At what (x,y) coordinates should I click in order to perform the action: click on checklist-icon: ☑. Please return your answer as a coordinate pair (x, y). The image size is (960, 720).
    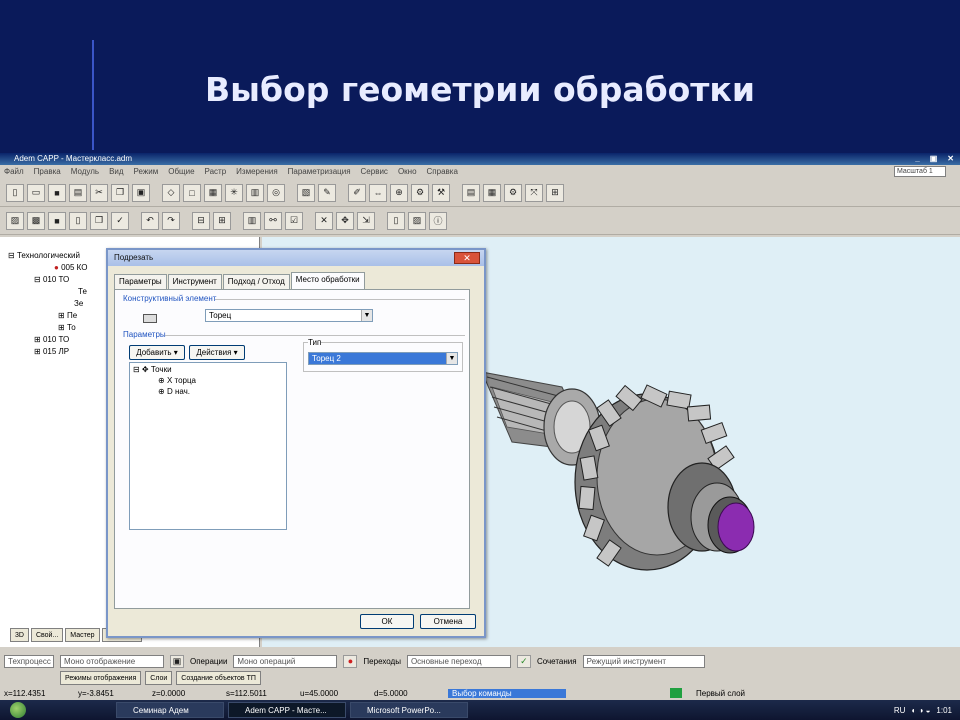
    Looking at the image, I should click on (294, 220).